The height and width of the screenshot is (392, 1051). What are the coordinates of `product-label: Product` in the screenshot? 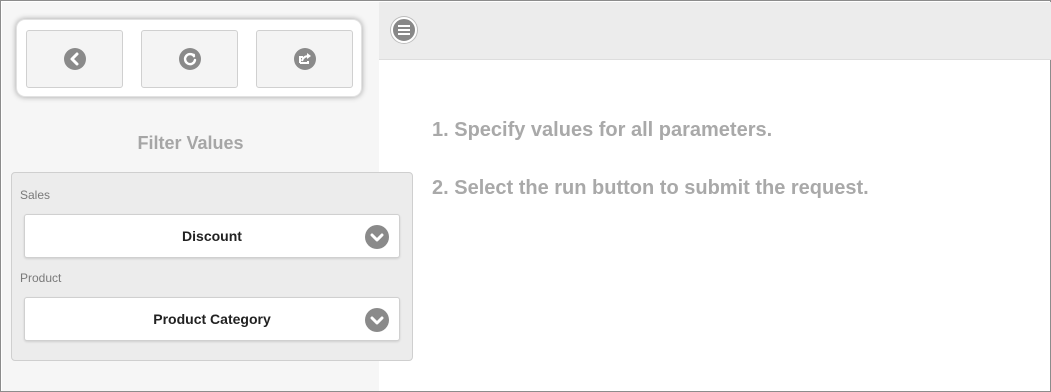 It's located at (41, 278).